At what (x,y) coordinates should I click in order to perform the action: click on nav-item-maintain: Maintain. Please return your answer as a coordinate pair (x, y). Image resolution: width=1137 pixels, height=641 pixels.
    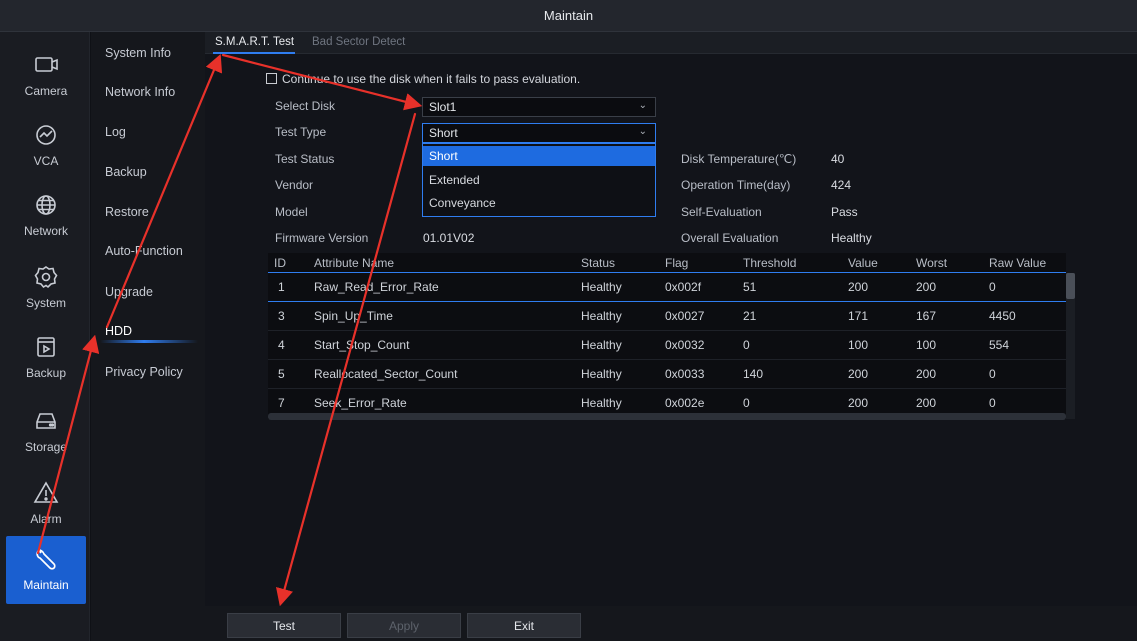
    Looking at the image, I should click on (46, 570).